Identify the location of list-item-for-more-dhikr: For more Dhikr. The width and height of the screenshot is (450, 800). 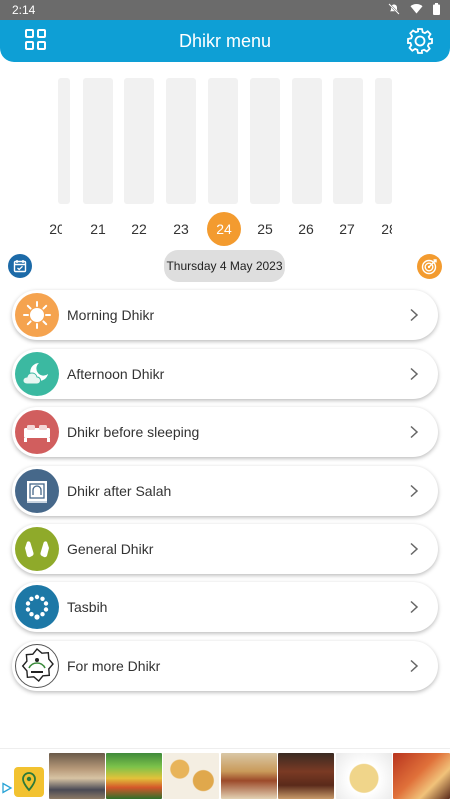
(225, 666).